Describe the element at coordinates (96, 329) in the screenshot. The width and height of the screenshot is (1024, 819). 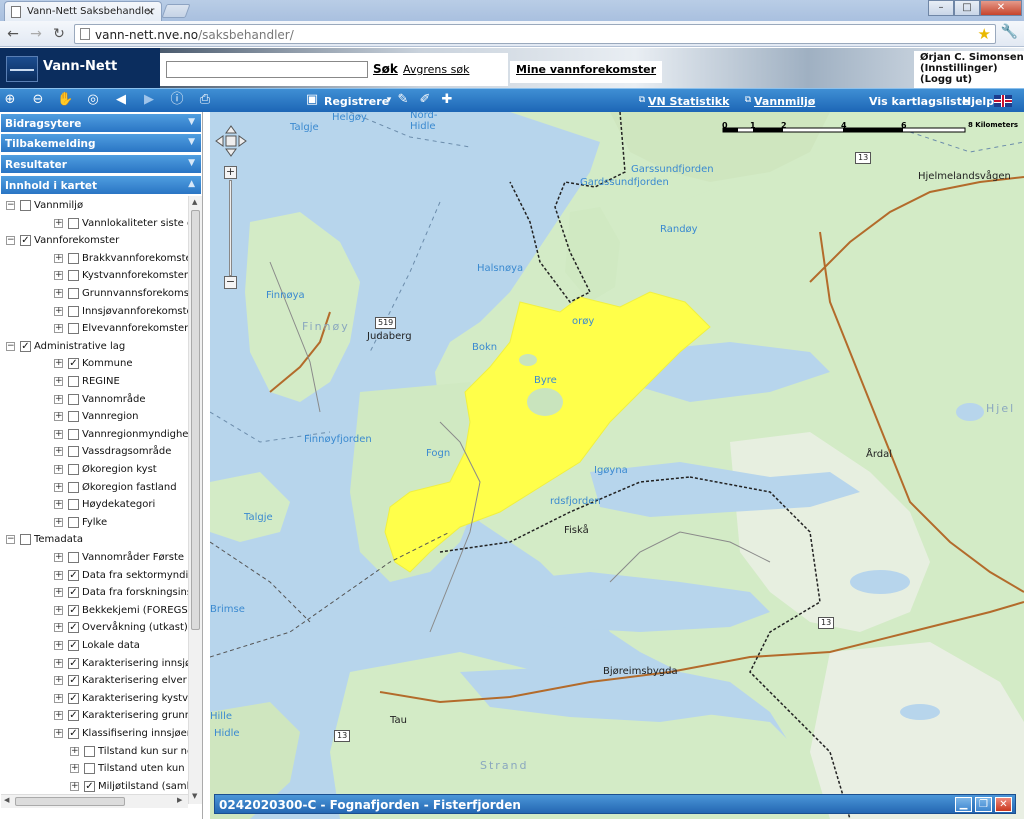
I see `layer-tree-row: + Elvevannforekomster` at that location.